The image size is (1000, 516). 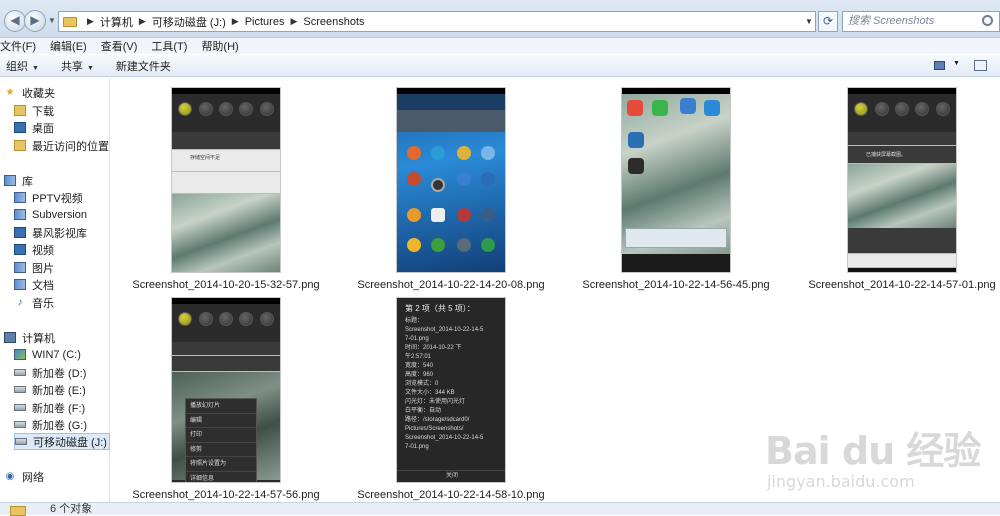 What do you see at coordinates (29, 92) in the screenshot?
I see `nav-favorites: ★ 收藏夹` at bounding box center [29, 92].